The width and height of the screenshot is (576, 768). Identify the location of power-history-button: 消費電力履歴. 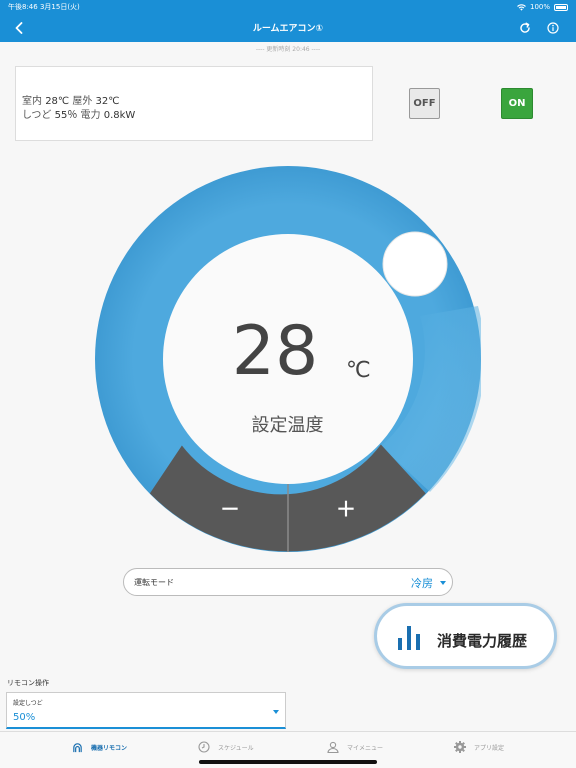
(465, 636).